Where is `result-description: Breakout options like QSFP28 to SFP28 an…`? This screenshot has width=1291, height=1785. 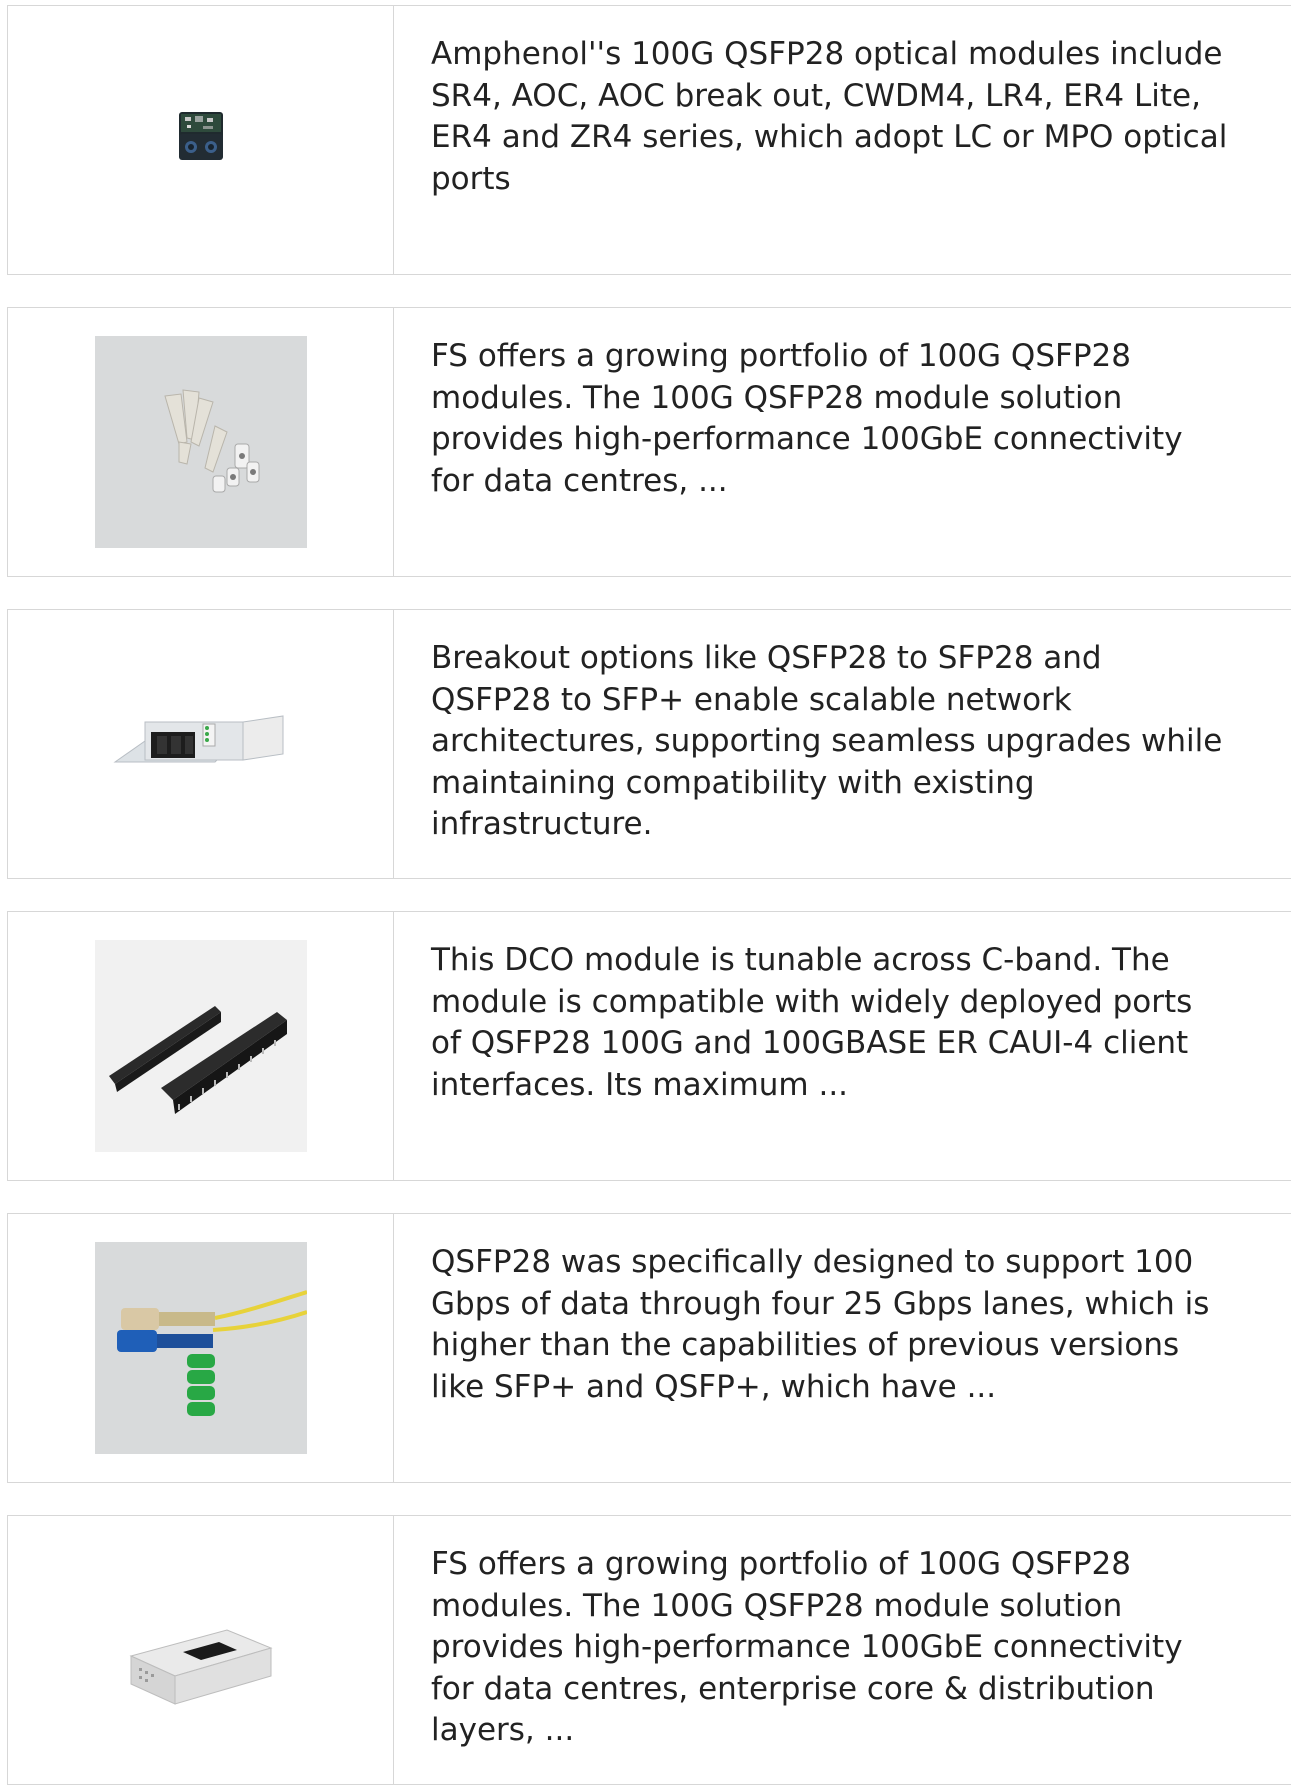
result-description: Breakout options like QSFP28 to SFP28 an… is located at coordinates (850, 742).